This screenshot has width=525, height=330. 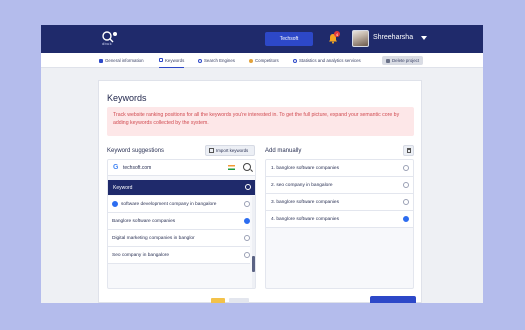 I want to click on keyword-text: Digital marketing companies in banglor, so click(x=153, y=238).